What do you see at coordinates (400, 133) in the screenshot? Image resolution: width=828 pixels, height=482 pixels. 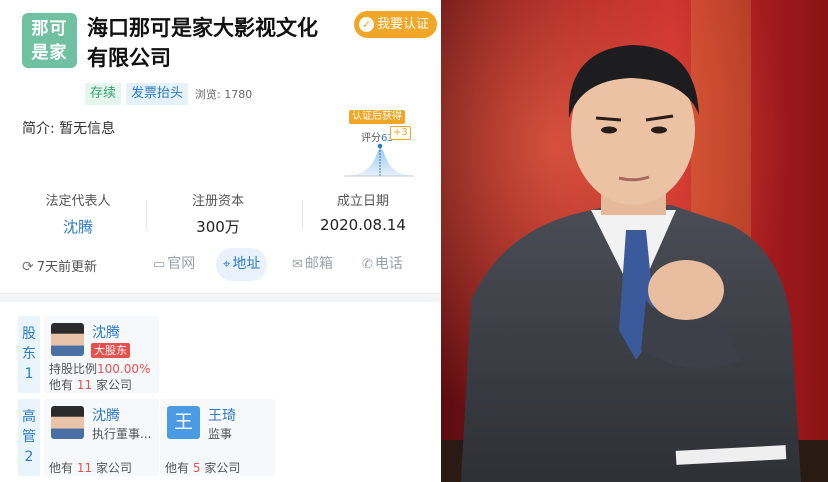 I see `score-plus: +3` at bounding box center [400, 133].